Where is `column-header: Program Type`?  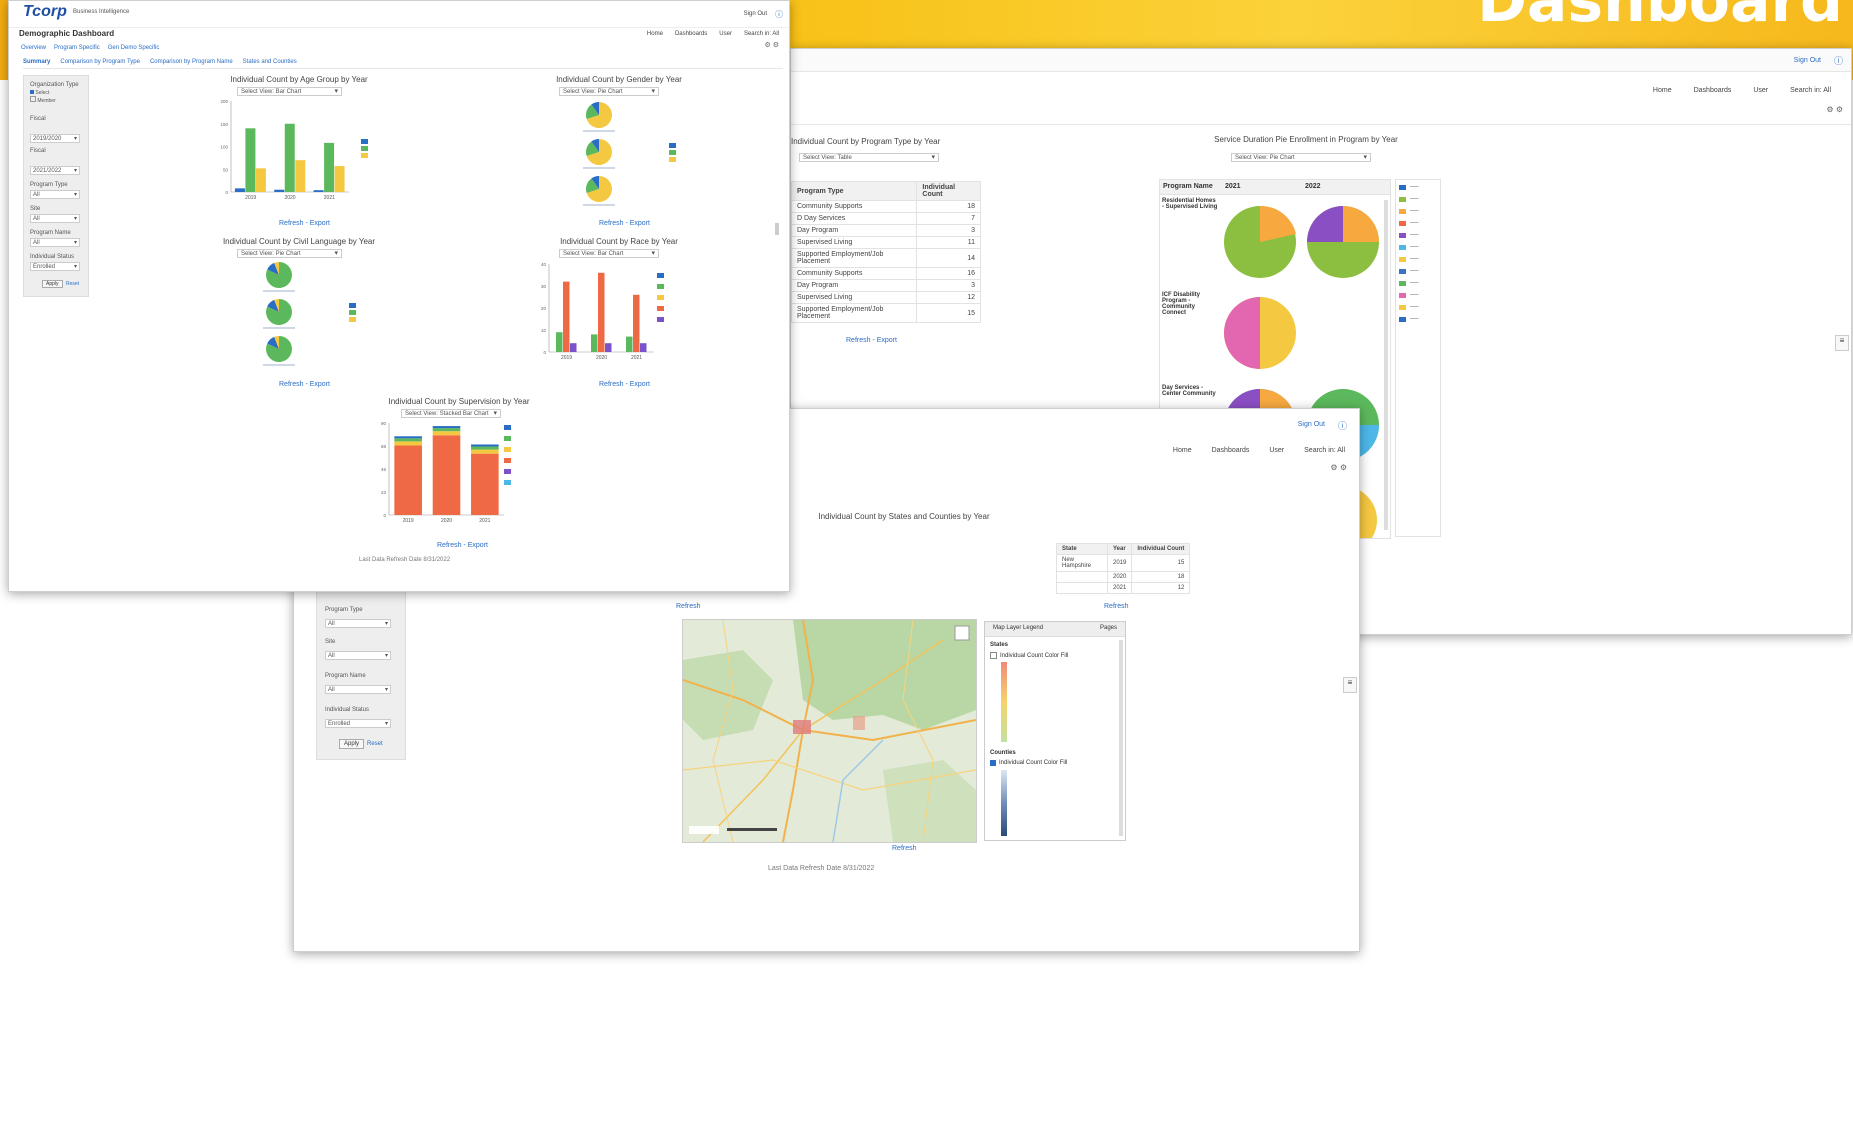
column-header: Program Type is located at coordinates (854, 191).